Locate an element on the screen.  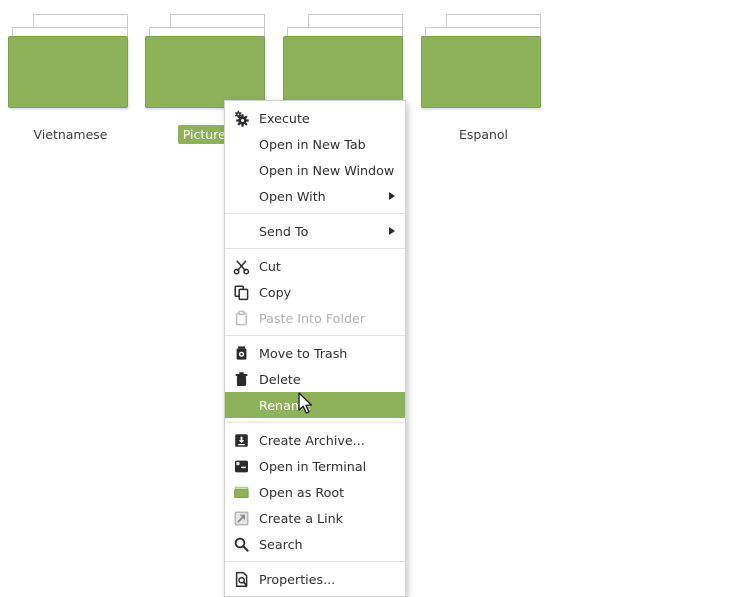
desktop-item-label: Vietnamese is located at coordinates (71, 134).